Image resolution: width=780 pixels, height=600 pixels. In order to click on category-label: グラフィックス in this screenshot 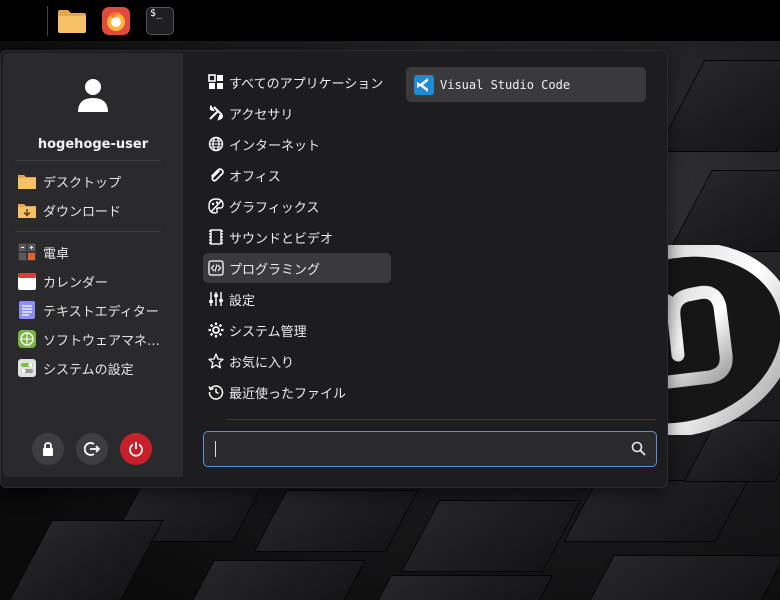, I will do `click(274, 208)`.